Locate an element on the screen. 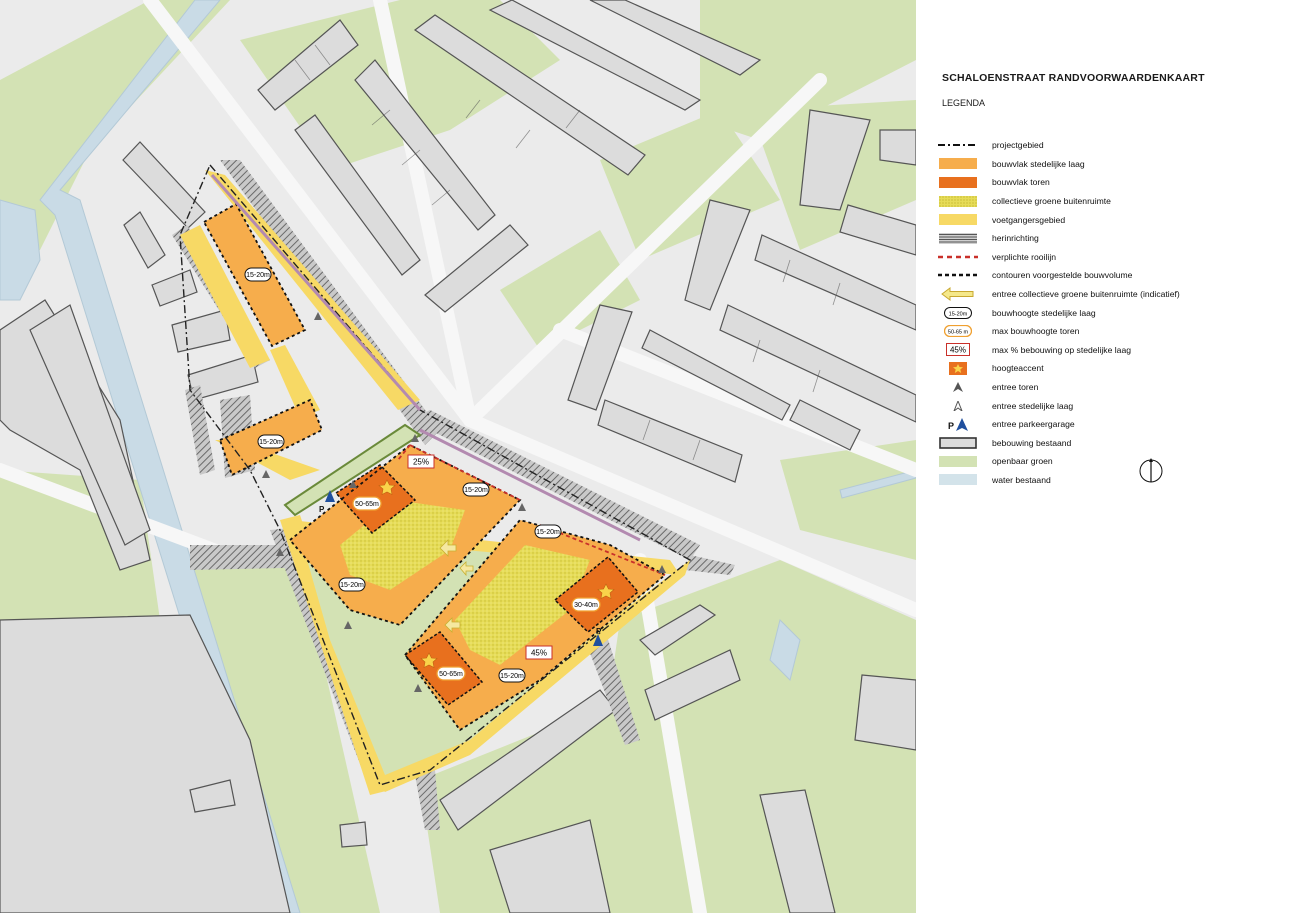  legend-label: bebouwing bestaand is located at coordinates (1032, 442).